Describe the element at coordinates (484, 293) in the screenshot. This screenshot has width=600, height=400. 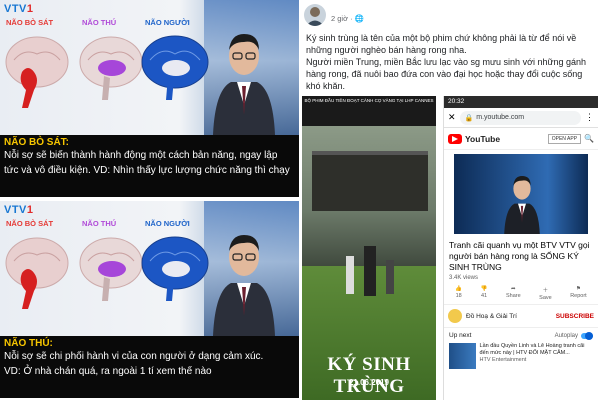
I see `dislike-button: 👎 41` at that location.